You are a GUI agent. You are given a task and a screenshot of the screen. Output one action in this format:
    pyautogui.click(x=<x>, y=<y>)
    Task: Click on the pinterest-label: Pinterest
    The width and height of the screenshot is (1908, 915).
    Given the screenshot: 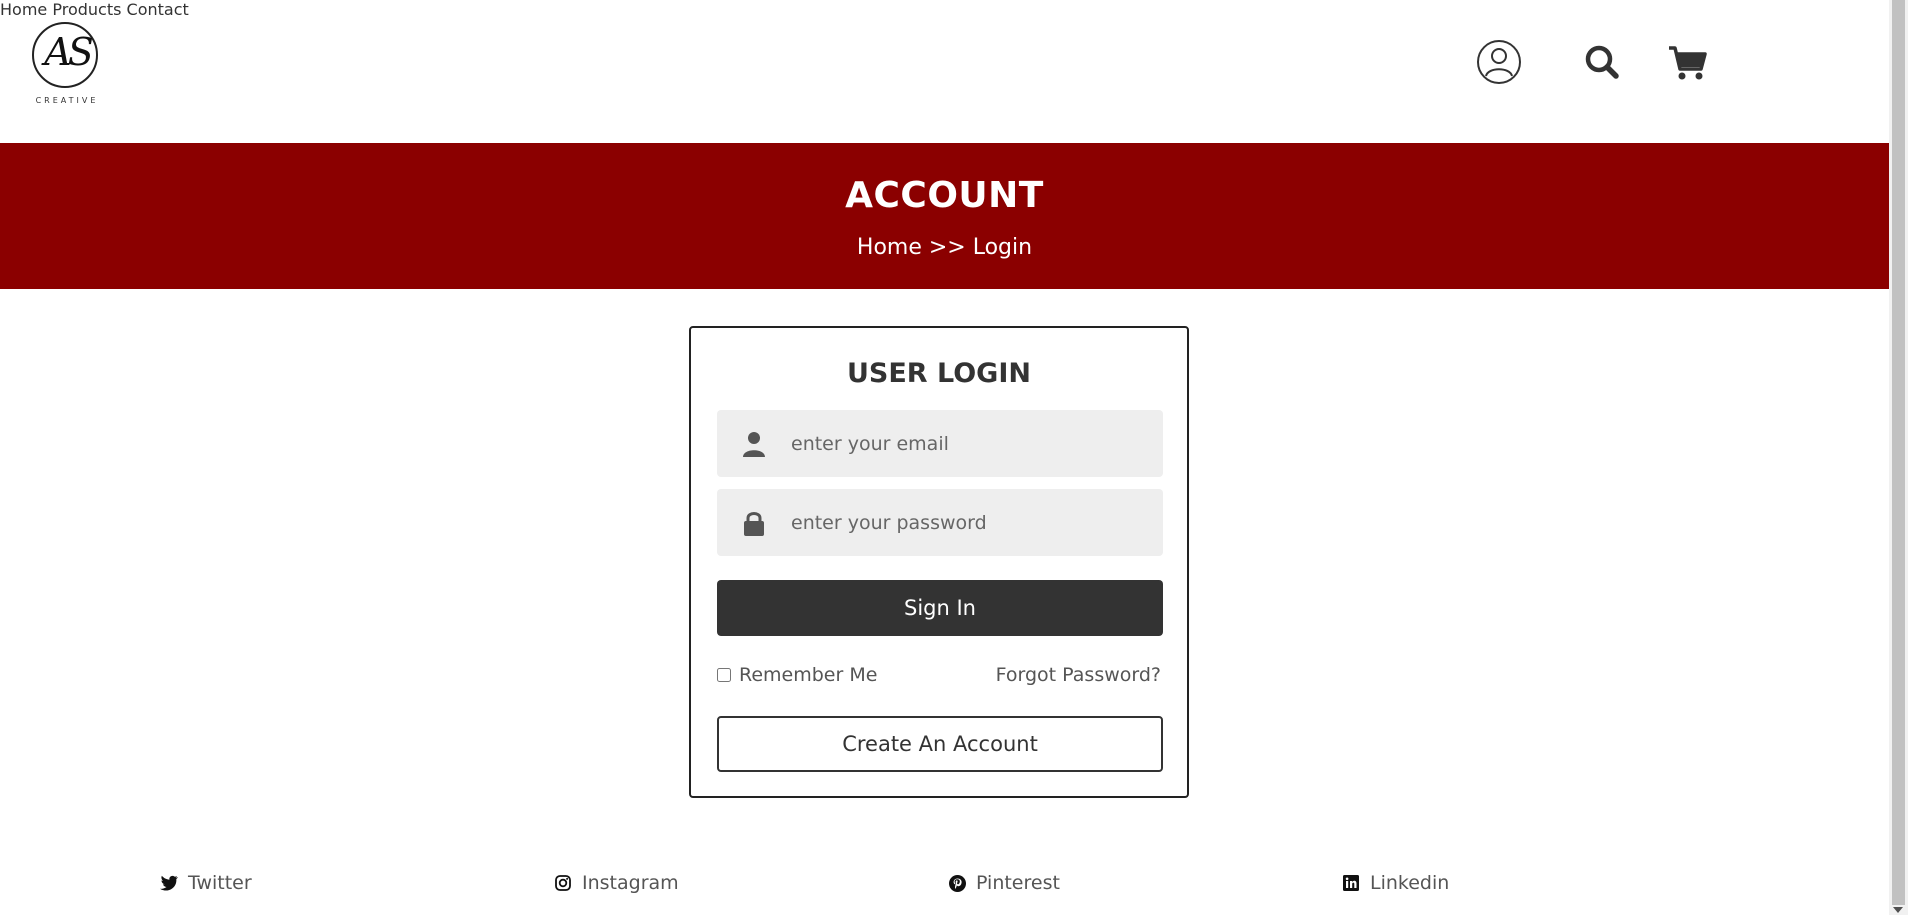 What is the action you would take?
    pyautogui.click(x=1018, y=883)
    